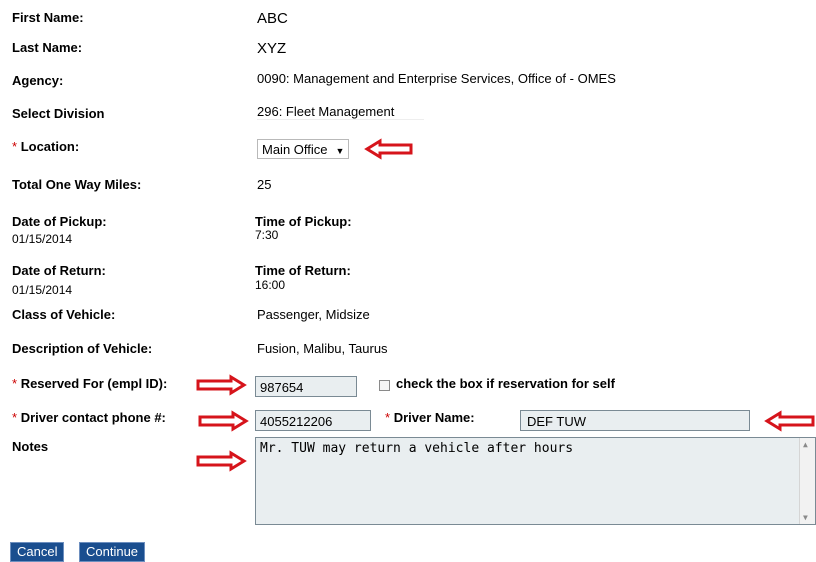  I want to click on driver-name-input: DEF TUW, so click(635, 420).